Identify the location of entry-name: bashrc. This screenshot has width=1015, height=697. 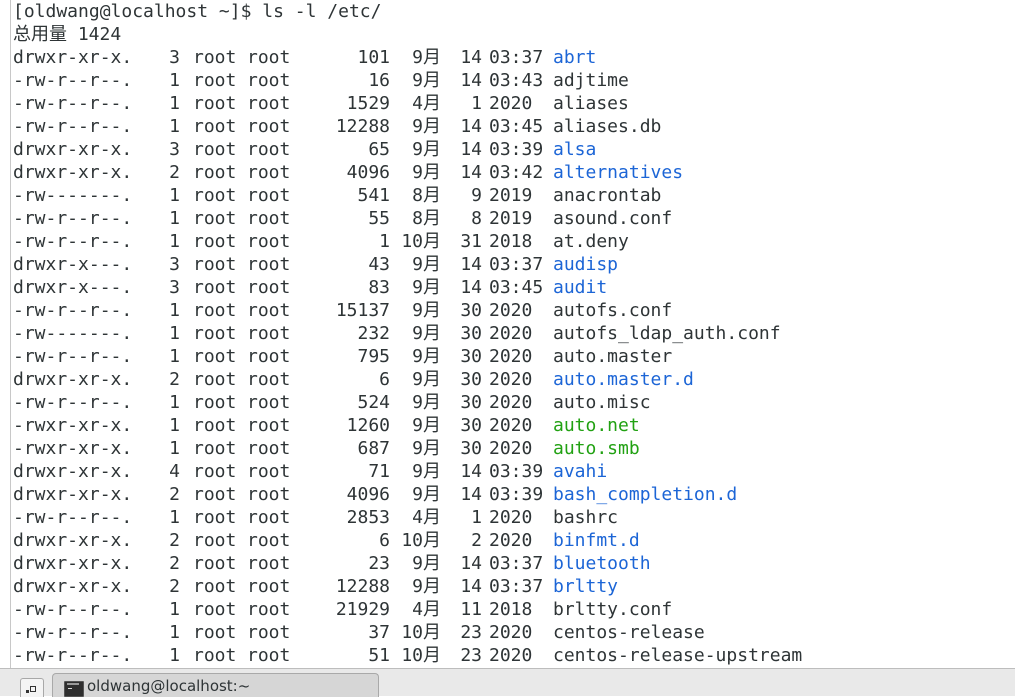
(586, 517).